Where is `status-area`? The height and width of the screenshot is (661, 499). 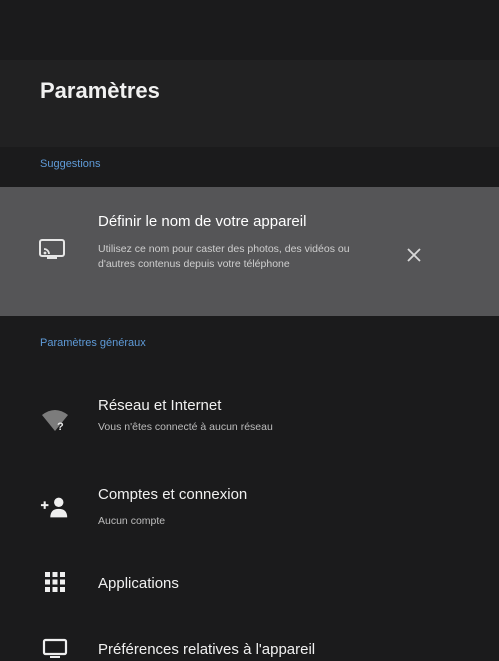
status-area is located at coordinates (249, 30).